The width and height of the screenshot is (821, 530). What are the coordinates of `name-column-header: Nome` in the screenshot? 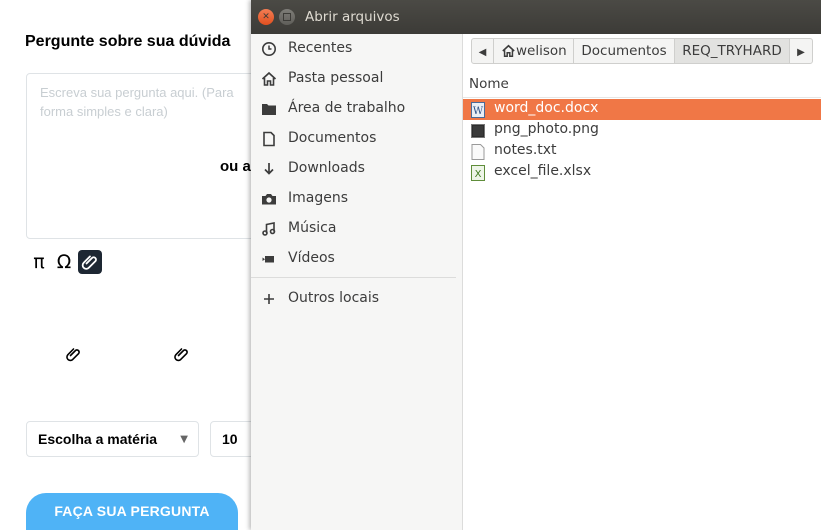 It's located at (642, 84).